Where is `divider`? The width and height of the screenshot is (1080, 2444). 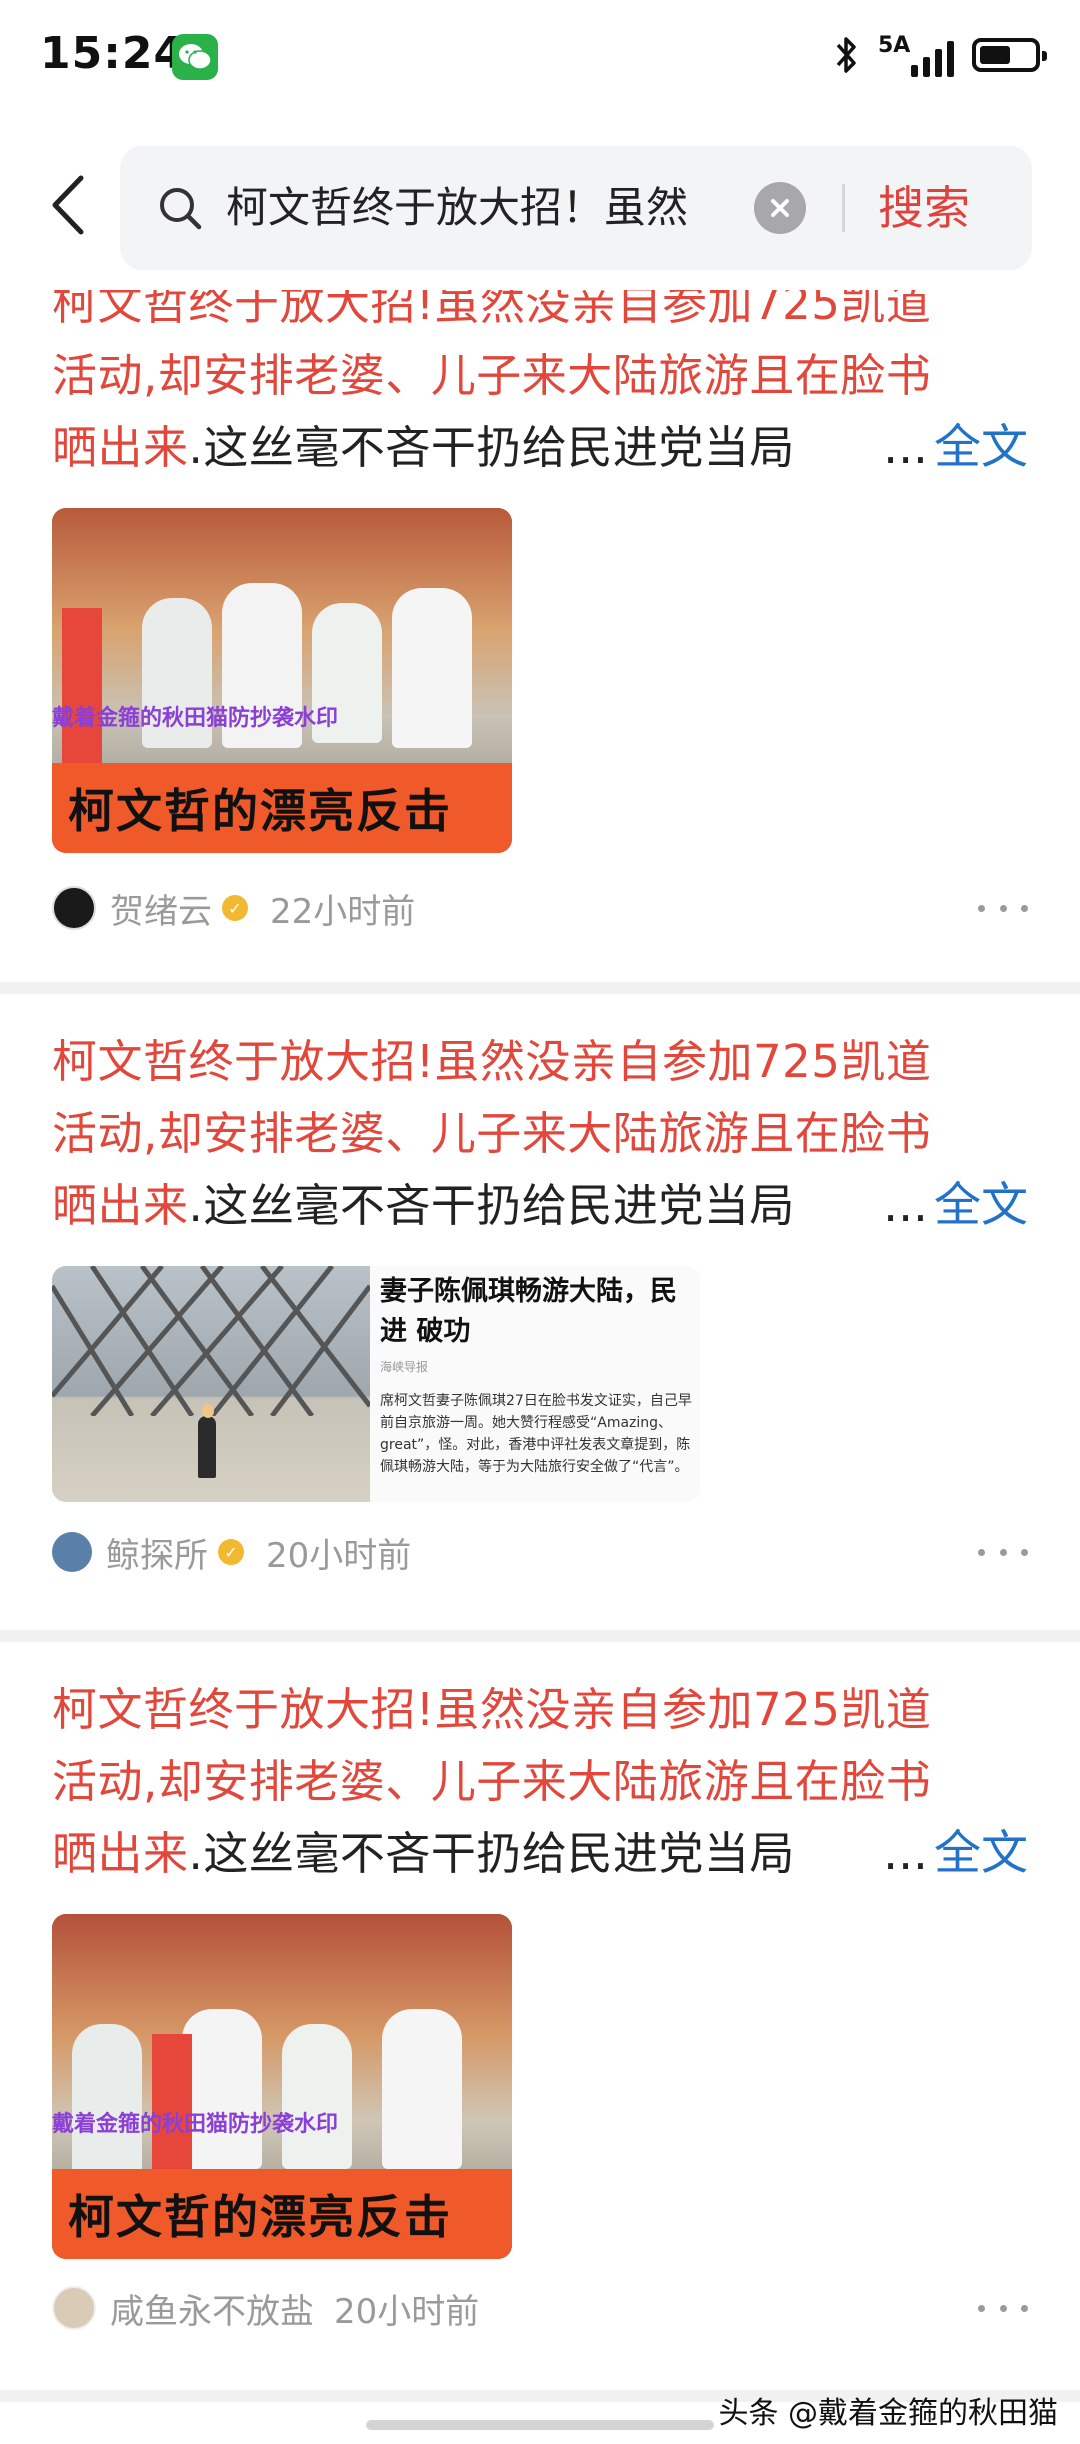
divider is located at coordinates (843, 208).